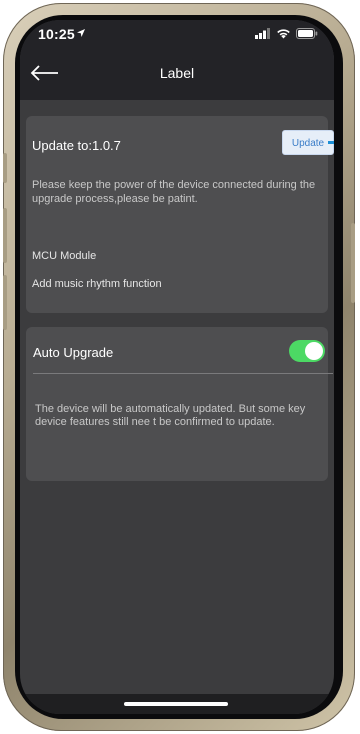 This screenshot has height=734, width=360. I want to click on wifi-icon, so click(283, 34).